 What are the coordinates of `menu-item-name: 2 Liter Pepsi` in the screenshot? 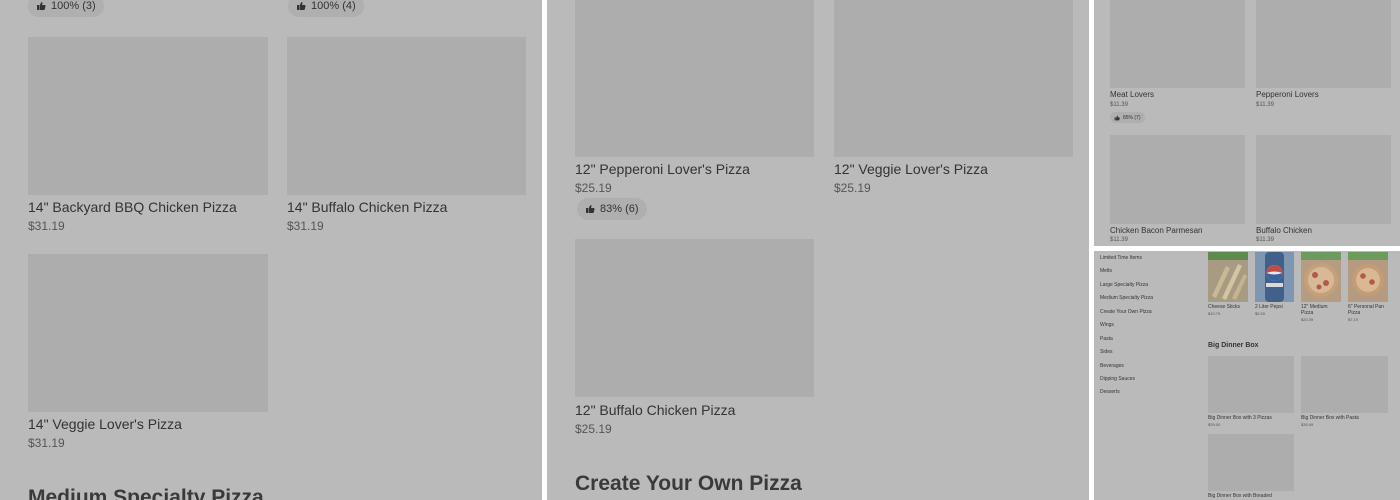 It's located at (1277, 307).